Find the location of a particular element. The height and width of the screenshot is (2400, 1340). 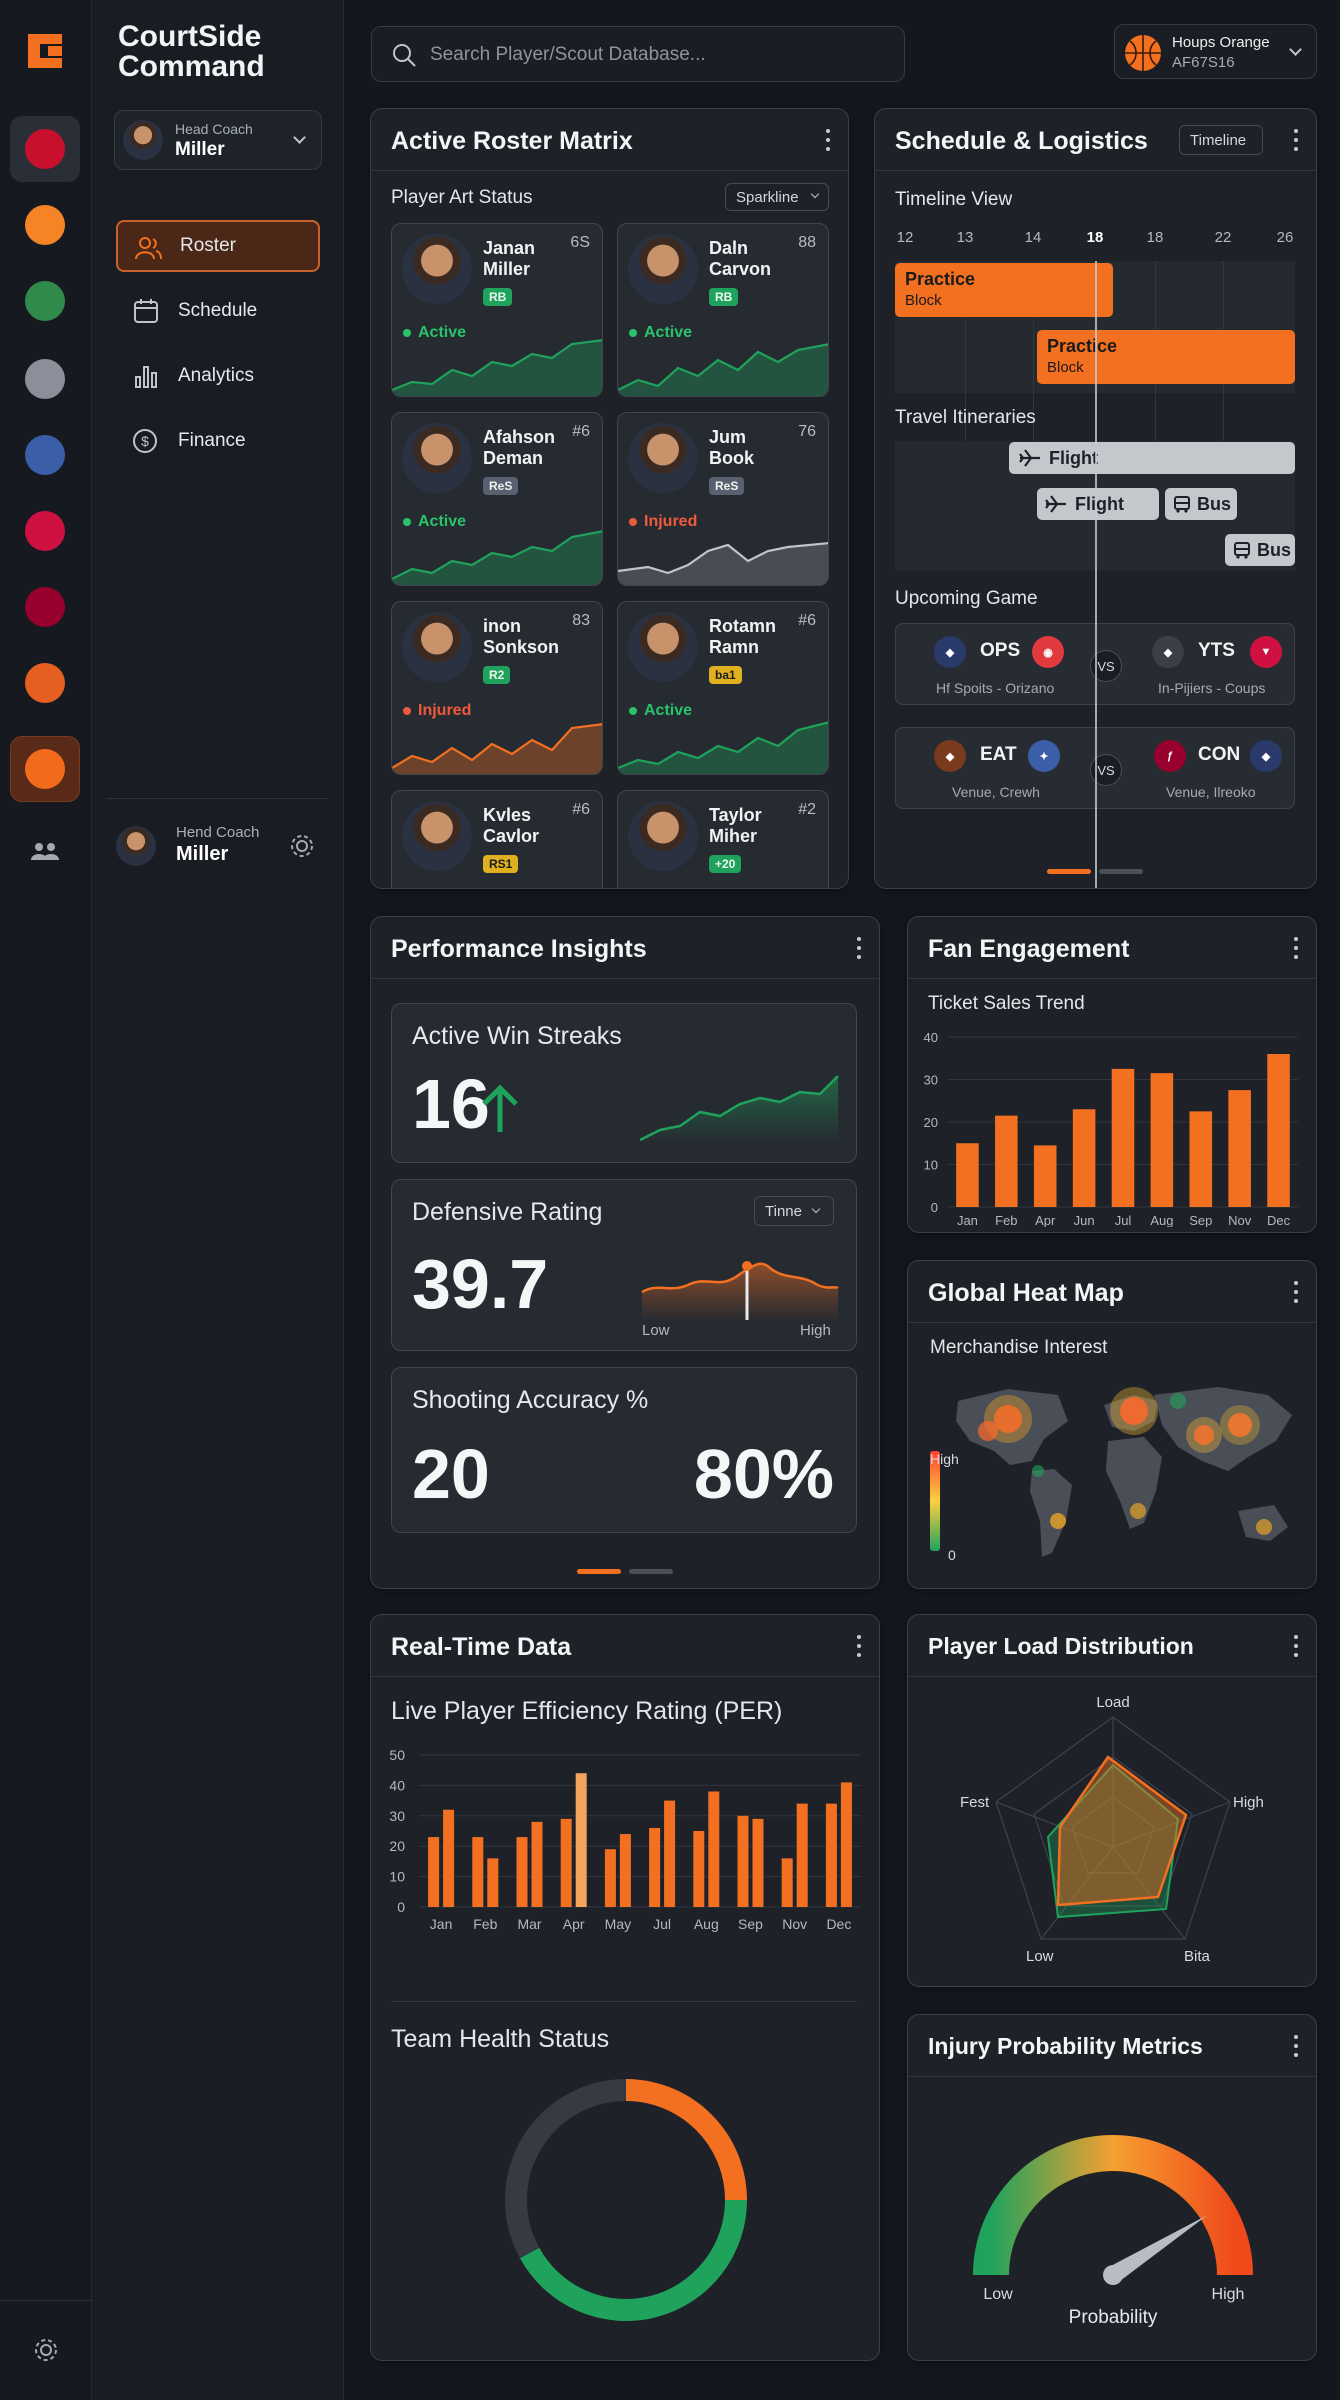

player-badge: R2 is located at coordinates (497, 675).